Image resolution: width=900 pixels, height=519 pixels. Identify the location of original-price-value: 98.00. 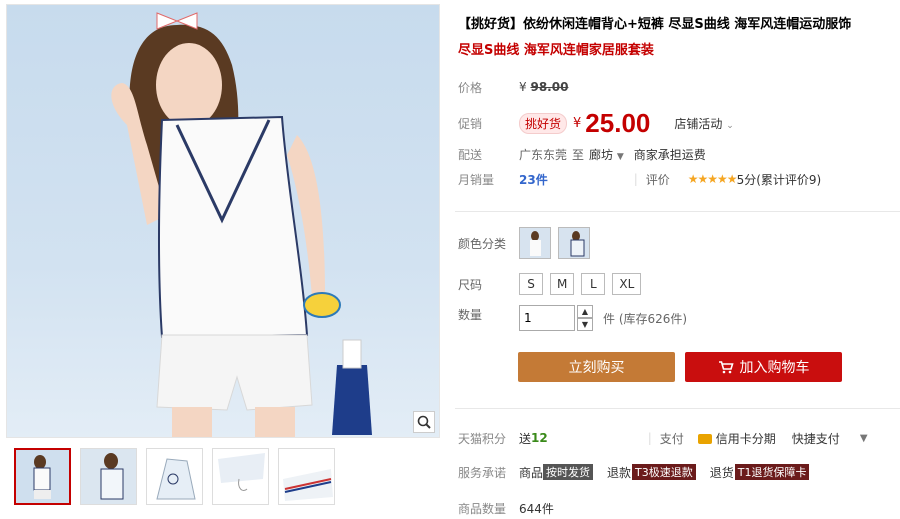
(549, 87).